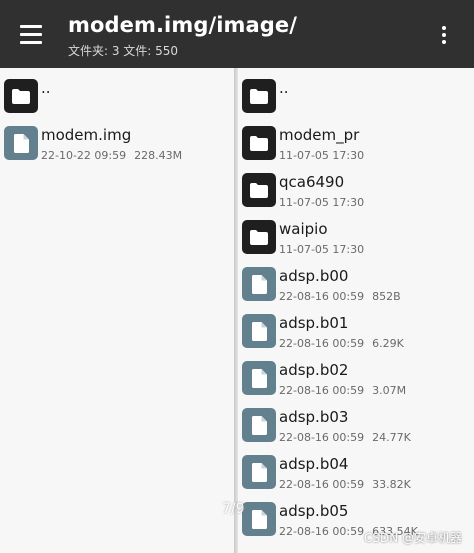  I want to click on file-name: modem_pr, so click(319, 135).